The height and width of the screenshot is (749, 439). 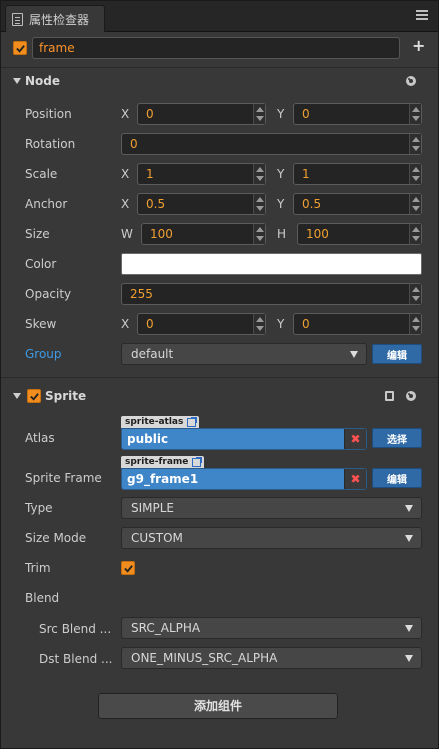 What do you see at coordinates (201, 174) in the screenshot?
I see `scale-x-input: 1` at bounding box center [201, 174].